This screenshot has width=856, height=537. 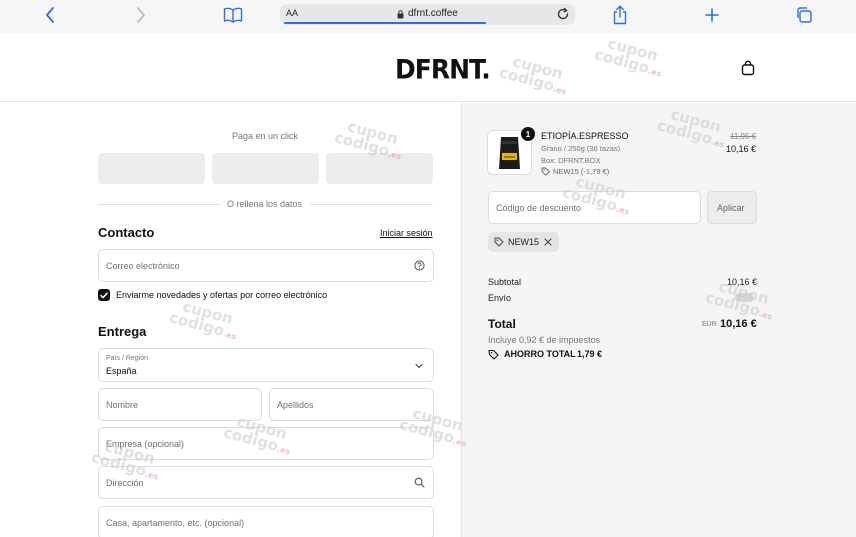 I want to click on country-value: España, so click(x=121, y=371).